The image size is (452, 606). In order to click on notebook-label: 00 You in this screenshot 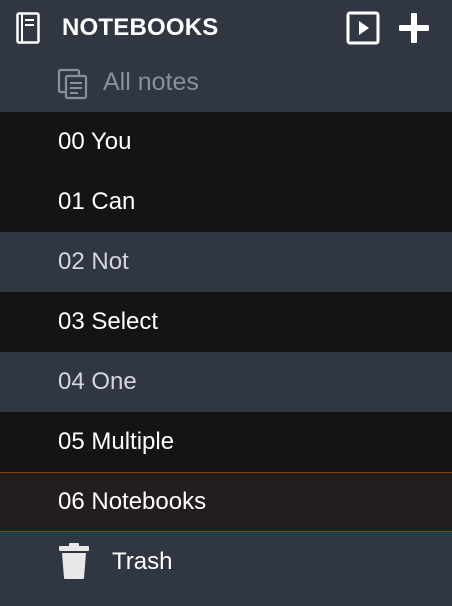, I will do `click(95, 141)`.